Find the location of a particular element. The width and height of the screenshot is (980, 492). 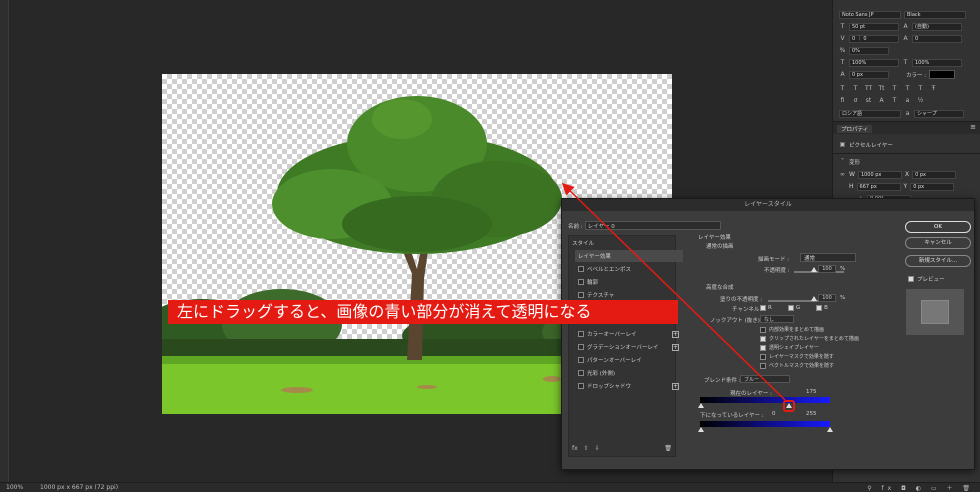

style-item: ドロップシャドウ + is located at coordinates (629, 386).